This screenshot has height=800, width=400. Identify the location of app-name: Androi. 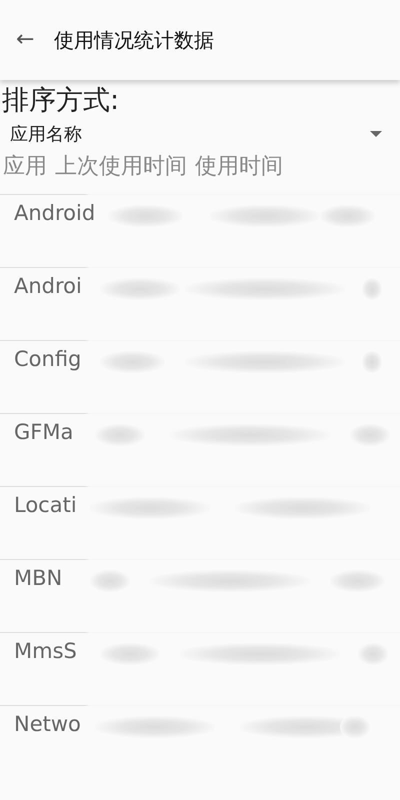
(48, 286).